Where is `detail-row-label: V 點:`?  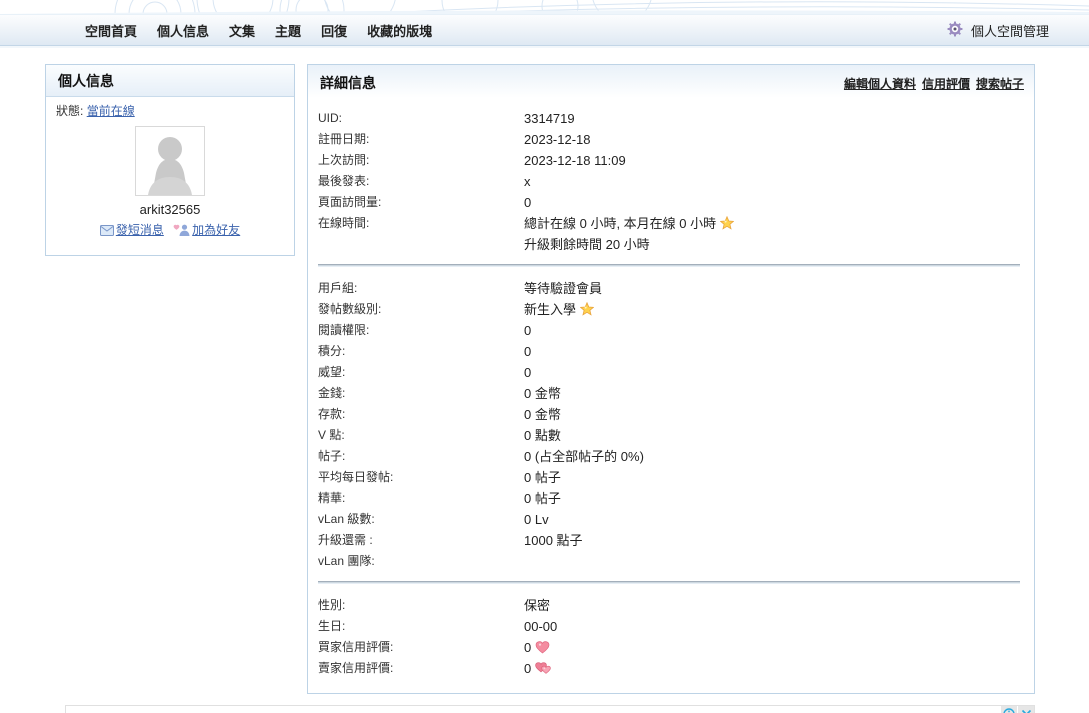
detail-row-label: V 點: is located at coordinates (331, 435).